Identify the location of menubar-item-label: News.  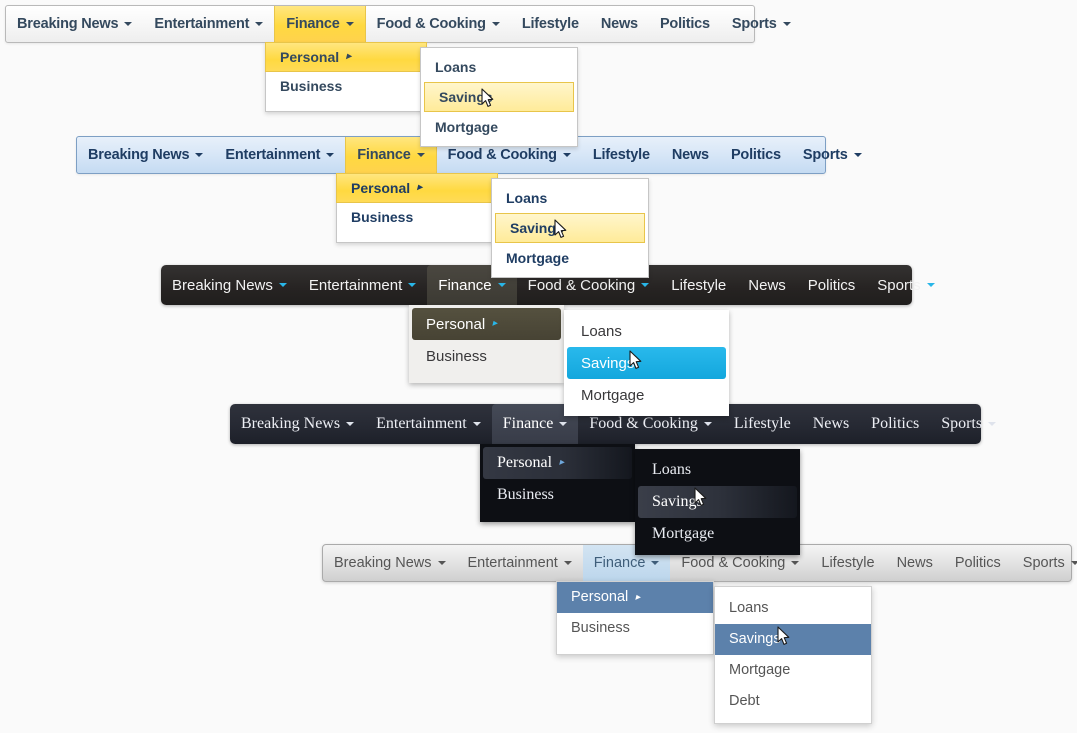
(690, 154).